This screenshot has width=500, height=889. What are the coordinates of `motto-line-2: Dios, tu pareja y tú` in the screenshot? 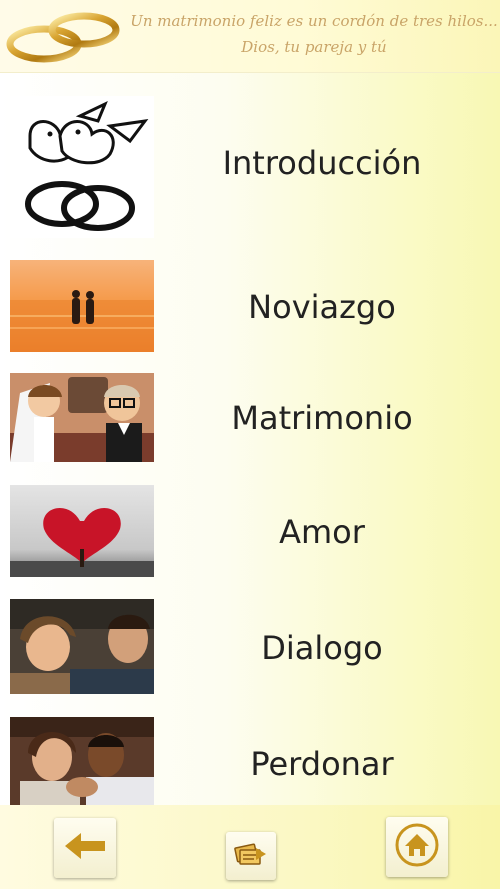 It's located at (314, 47).